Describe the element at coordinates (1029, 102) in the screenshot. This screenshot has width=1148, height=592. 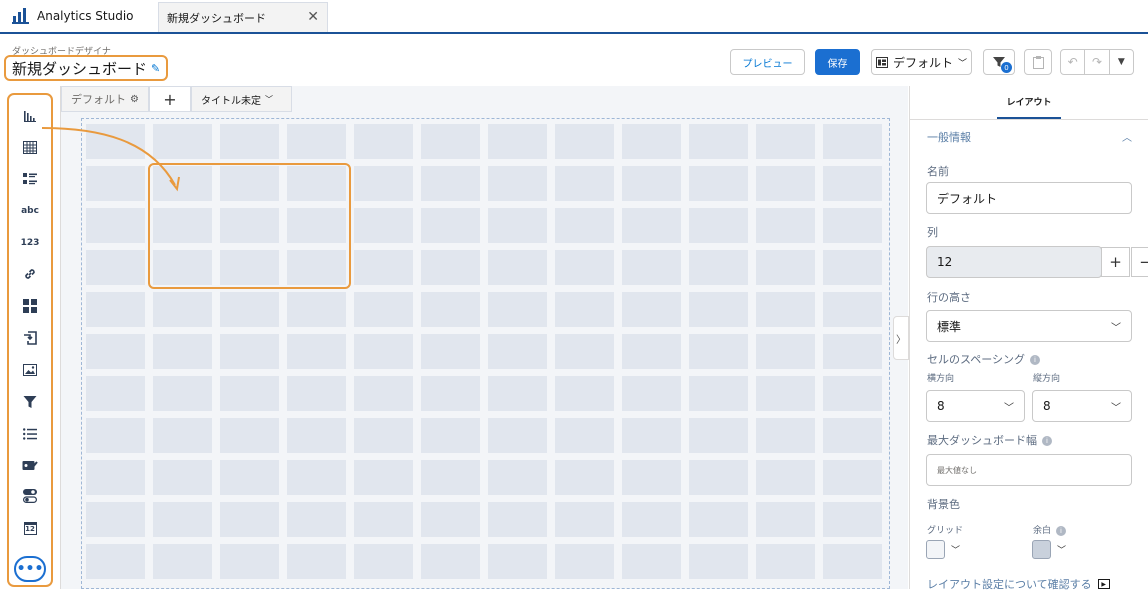
I see `tab-layout: レイアウト` at that location.